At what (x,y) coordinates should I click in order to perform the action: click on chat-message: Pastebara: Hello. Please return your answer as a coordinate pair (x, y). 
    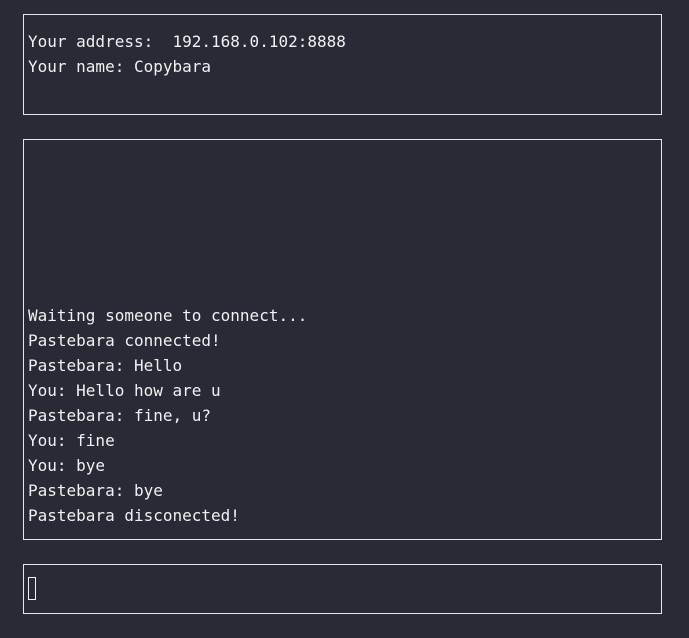
    Looking at the image, I should click on (105, 365).